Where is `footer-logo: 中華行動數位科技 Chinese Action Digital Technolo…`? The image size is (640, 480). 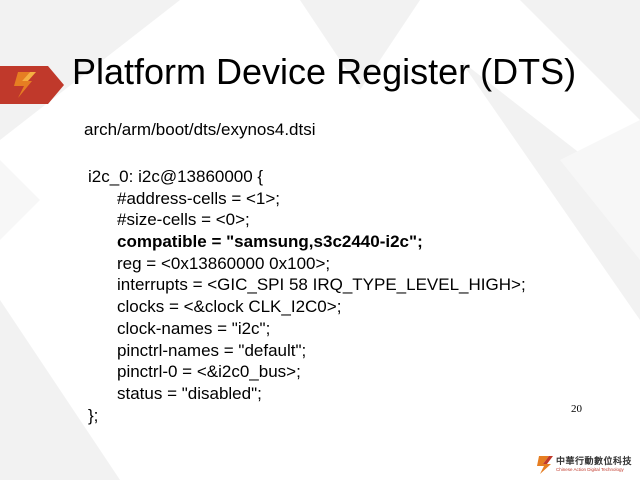
footer-logo: 中華行動數位科技 Chinese Action Digital Technolo… is located at coordinates (587, 465).